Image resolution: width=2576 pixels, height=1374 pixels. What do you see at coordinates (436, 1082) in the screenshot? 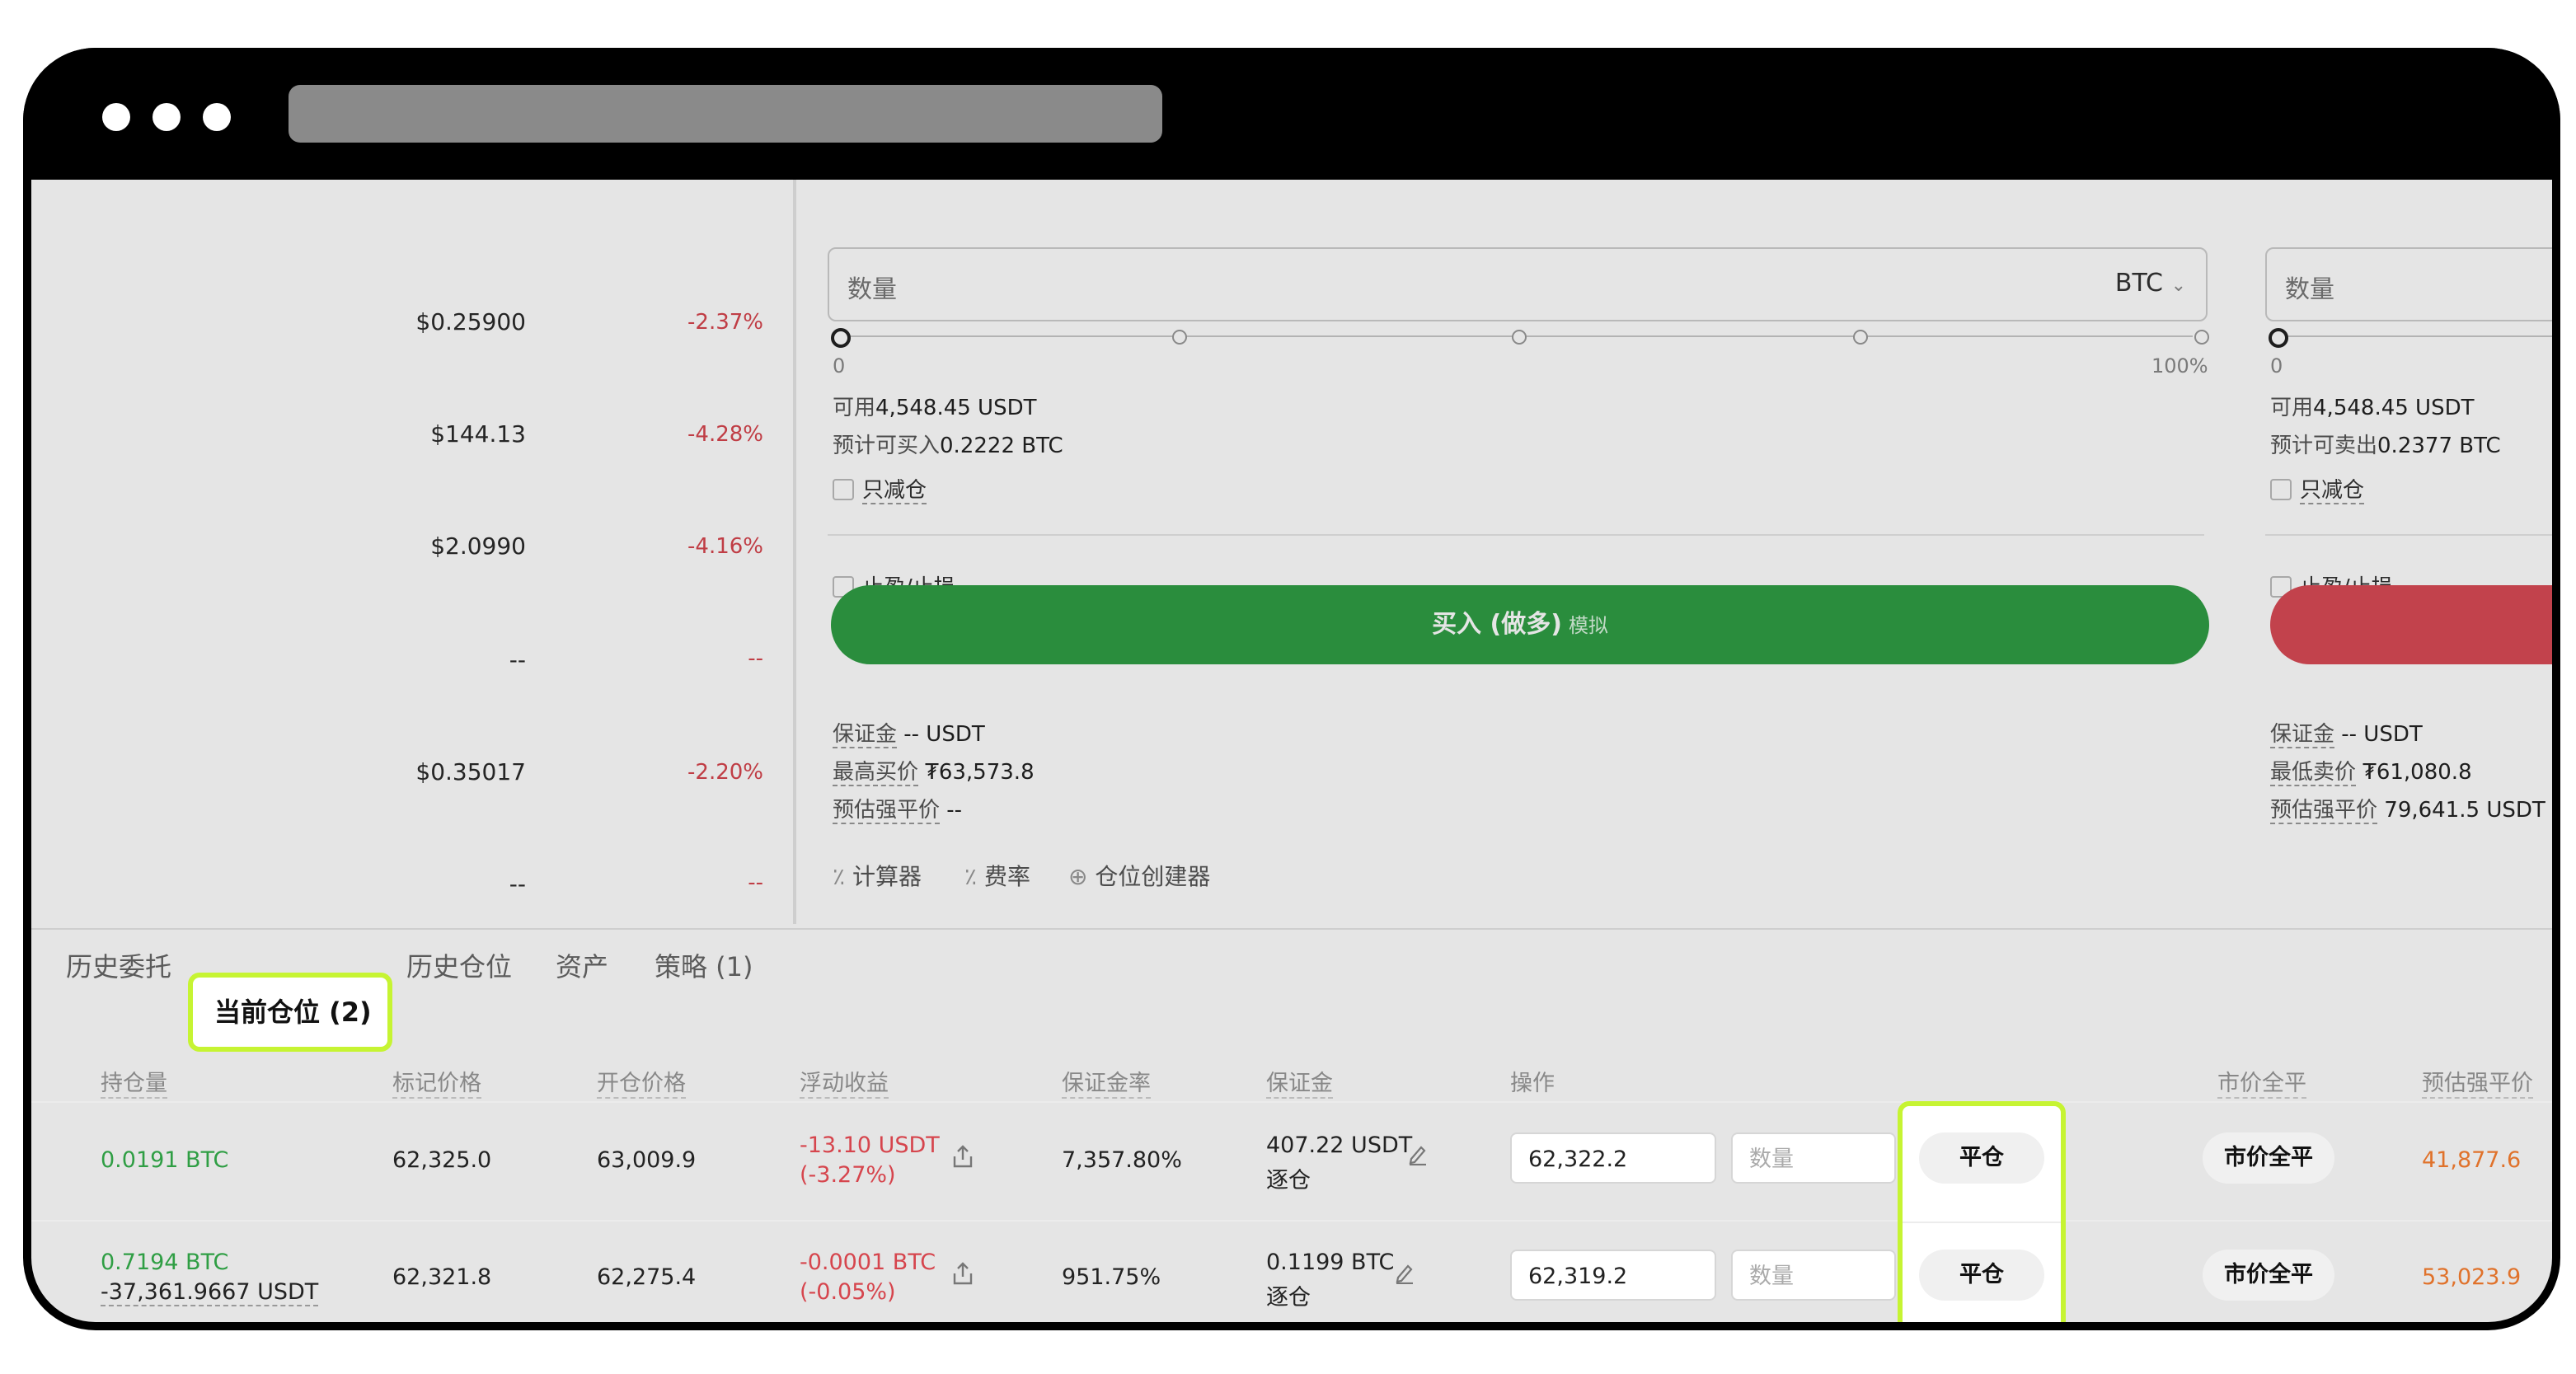
I see `header-mark-price: 标记价格` at bounding box center [436, 1082].